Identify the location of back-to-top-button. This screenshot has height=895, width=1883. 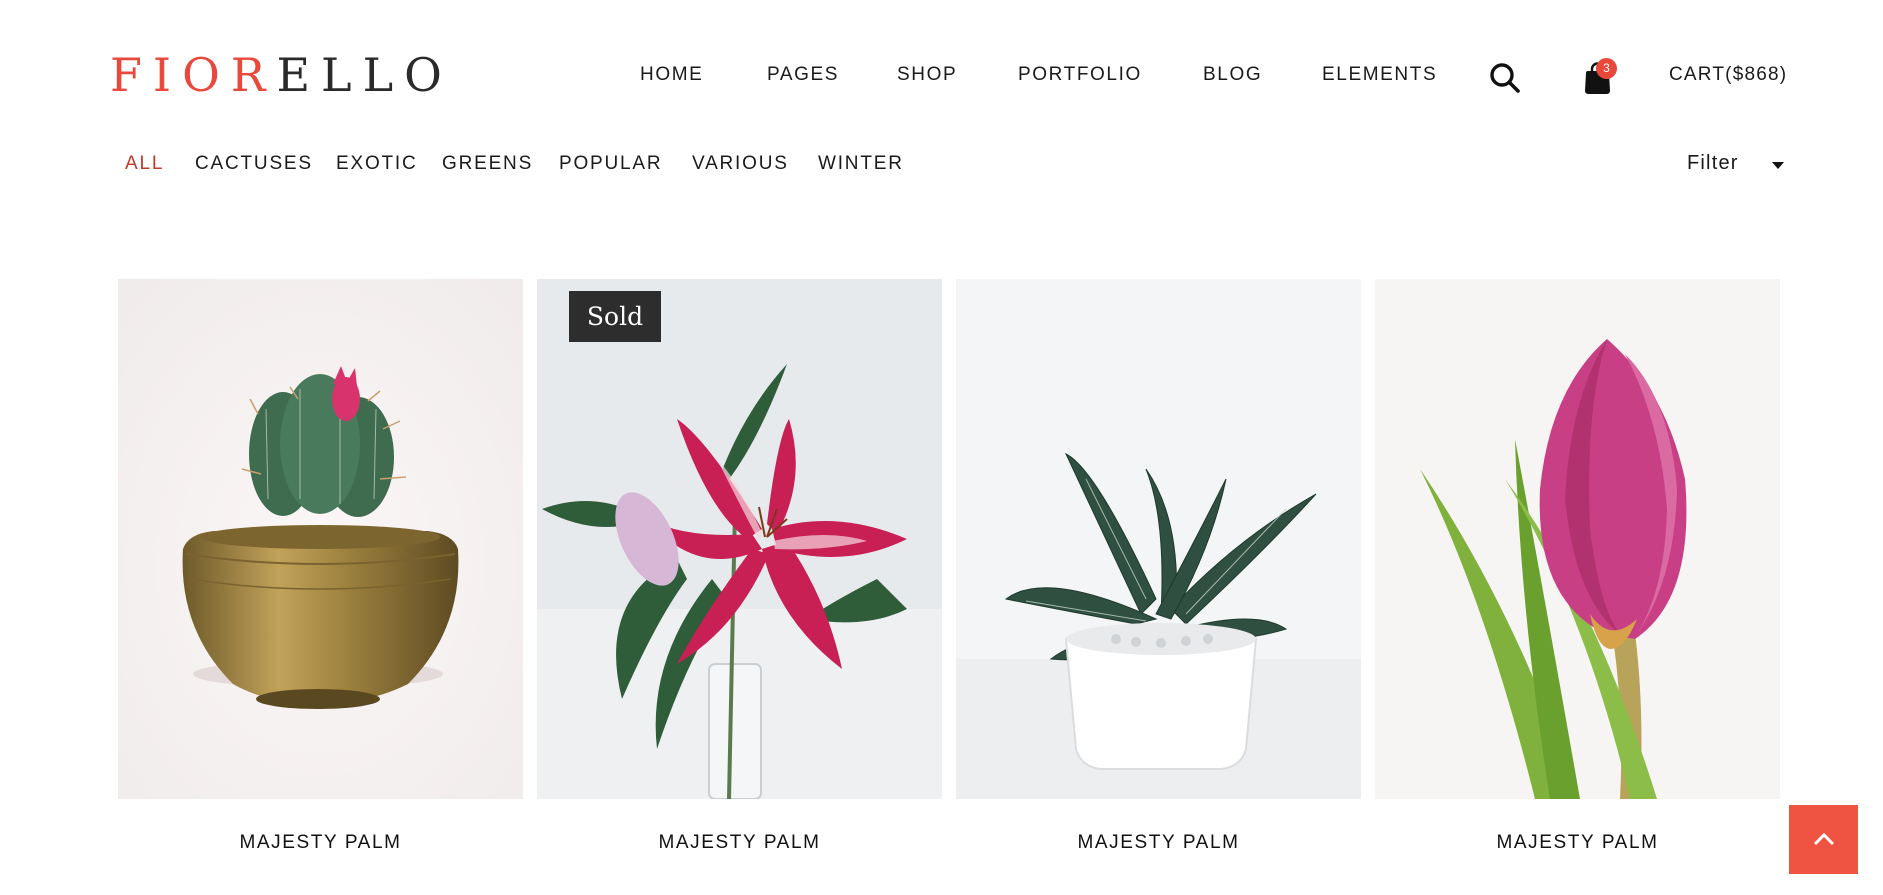
(1823, 839).